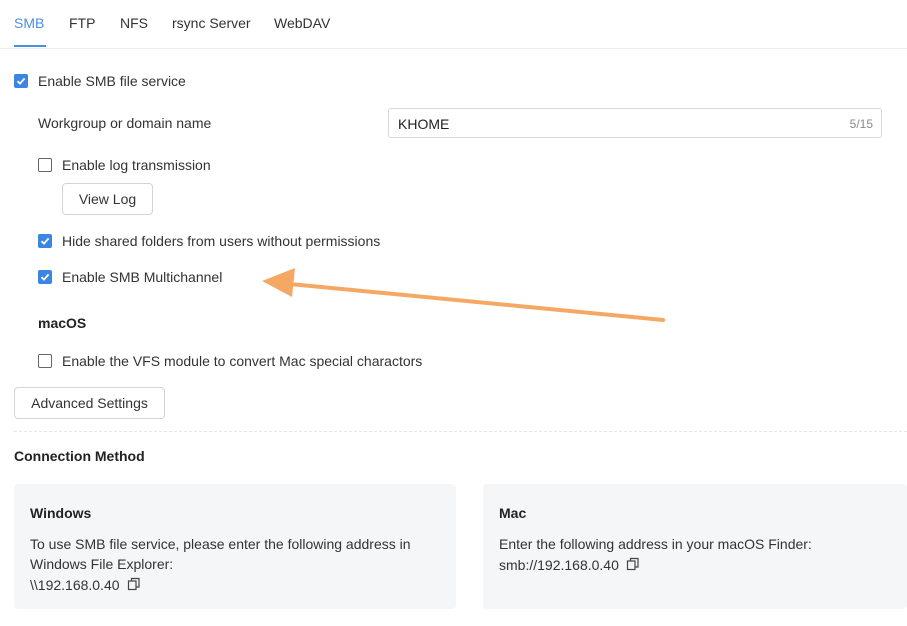  Describe the element at coordinates (45, 361) in the screenshot. I see `vfs-module-checkbox` at that location.